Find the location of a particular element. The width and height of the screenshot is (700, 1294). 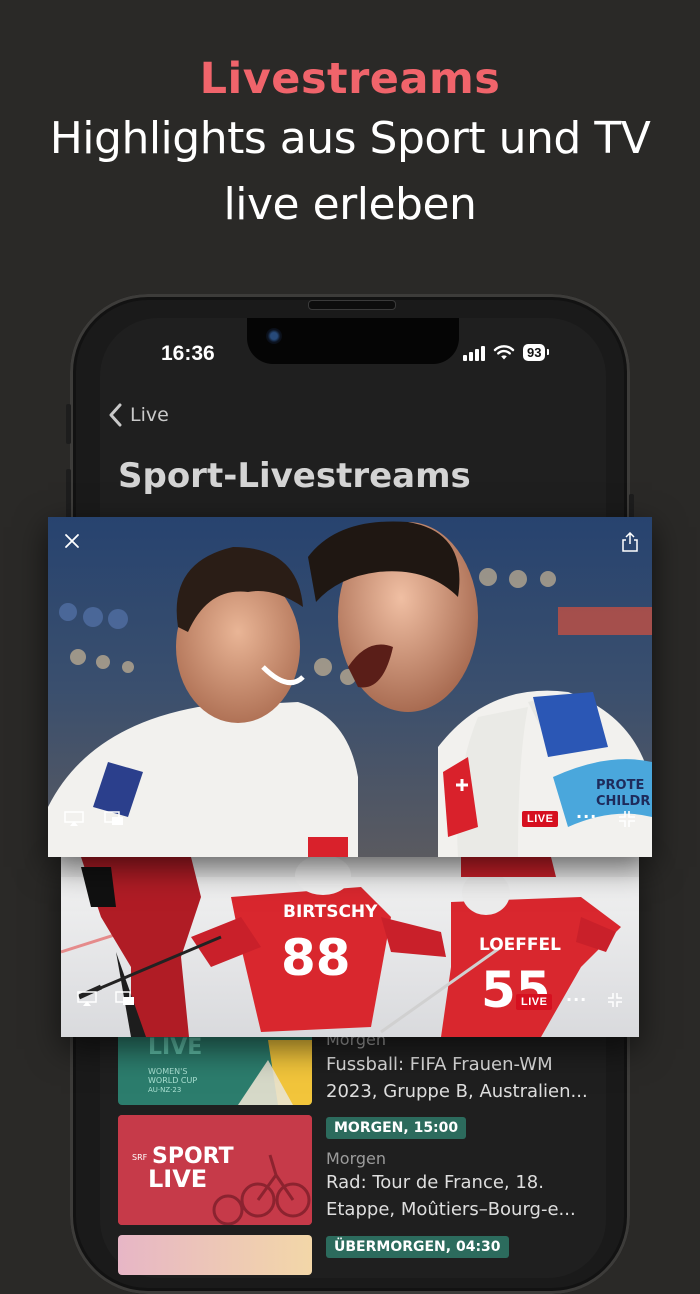

svg-text: 55 is located at coordinates (516, 990).